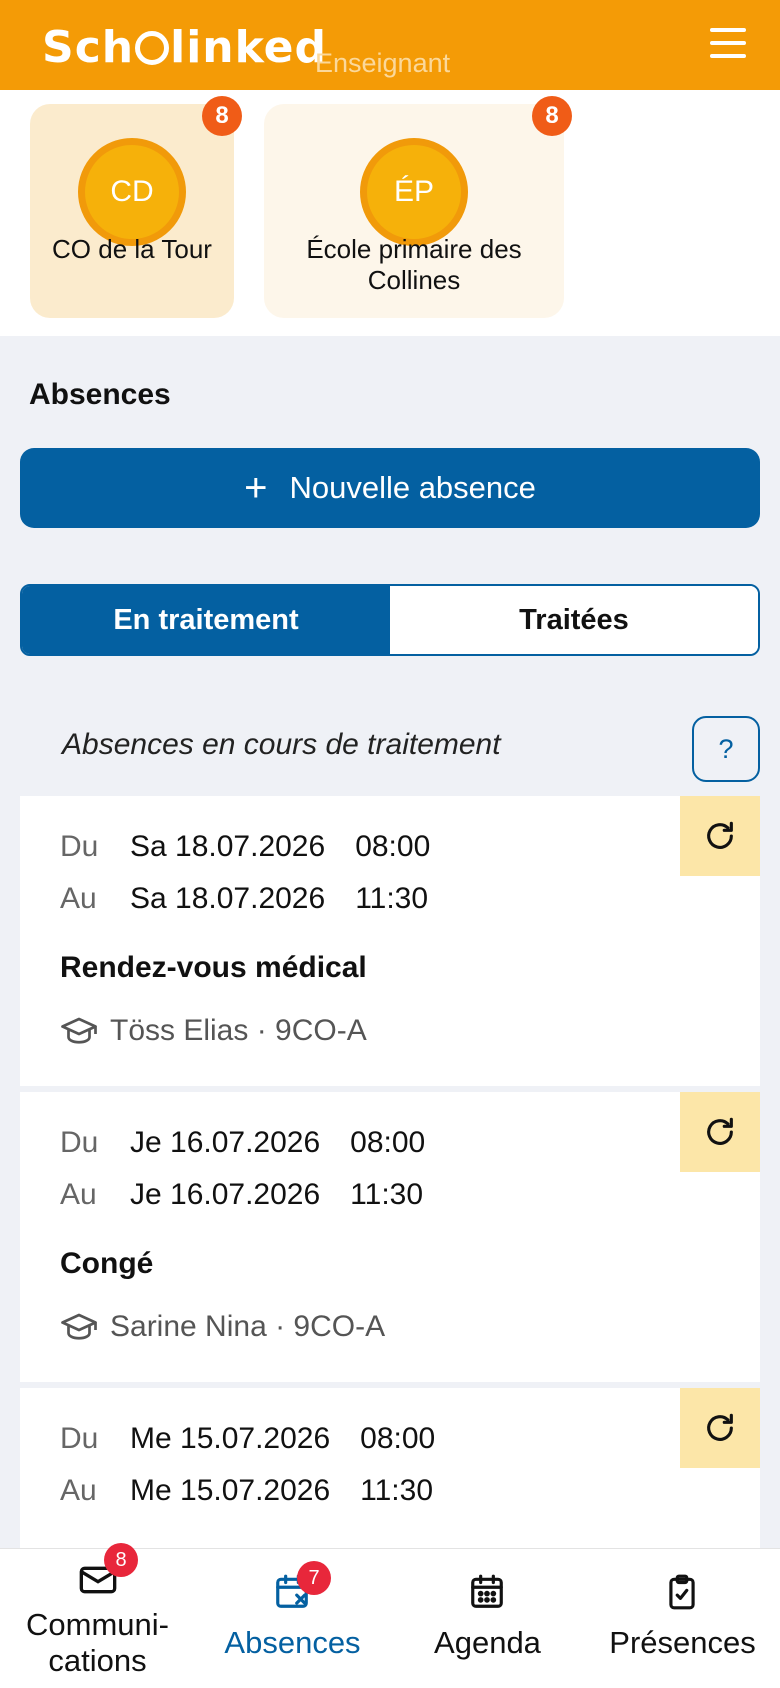 The height and width of the screenshot is (1688, 780). I want to click on tab-traitees: Traitées, so click(574, 620).